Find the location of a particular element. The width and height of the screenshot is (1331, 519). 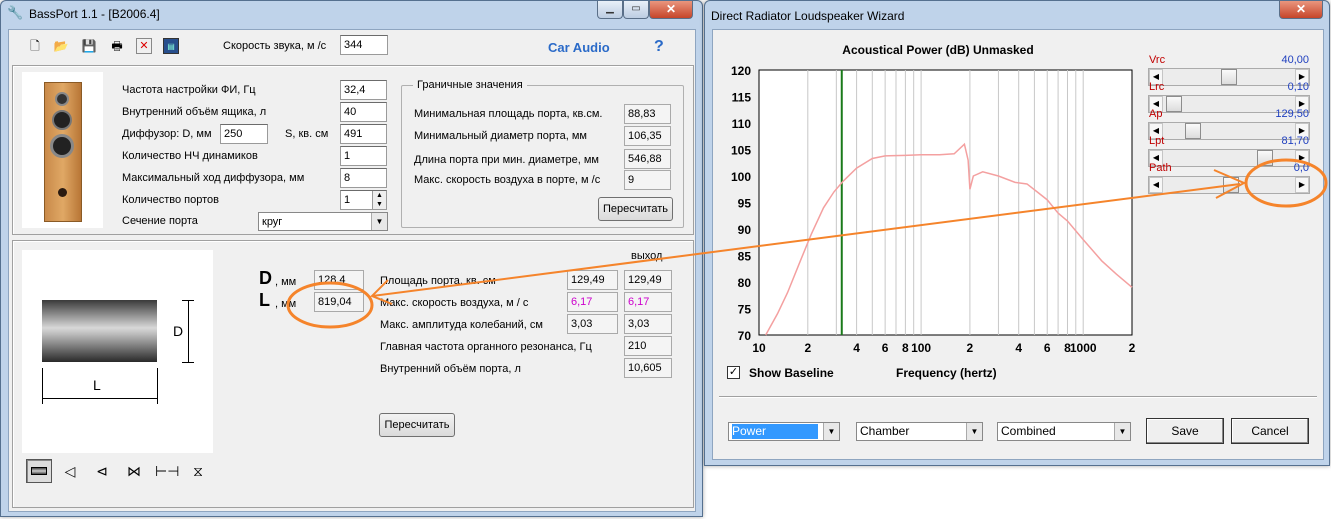

highlight-ellipse-length is located at coordinates (330, 305).